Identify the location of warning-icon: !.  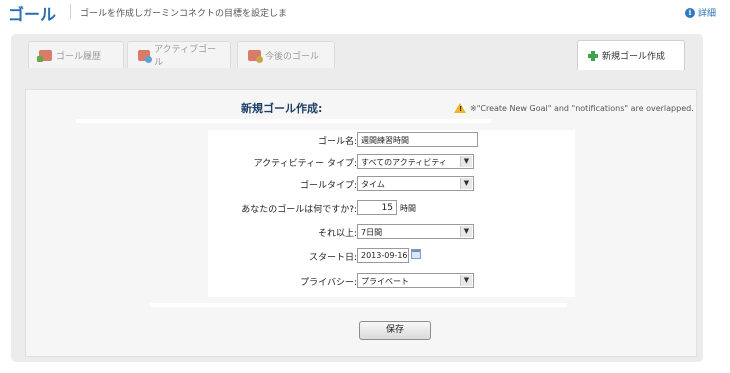
(460, 108).